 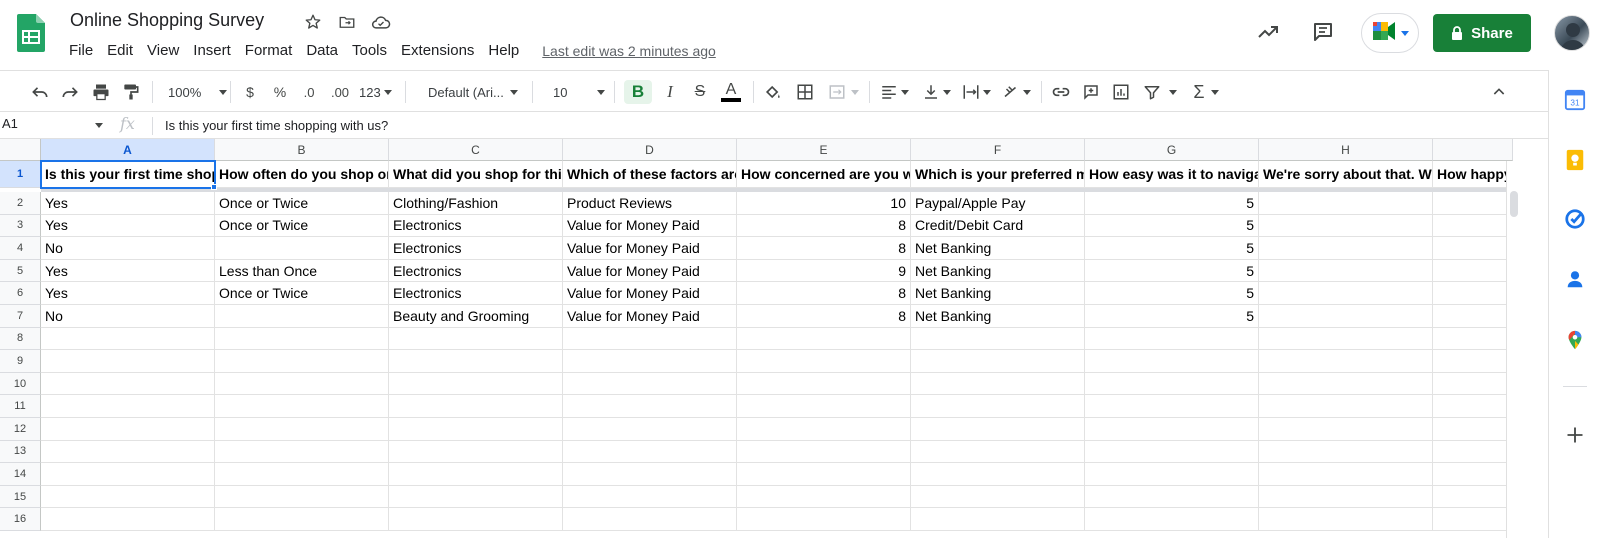 I want to click on row-header: 8, so click(x=20, y=339).